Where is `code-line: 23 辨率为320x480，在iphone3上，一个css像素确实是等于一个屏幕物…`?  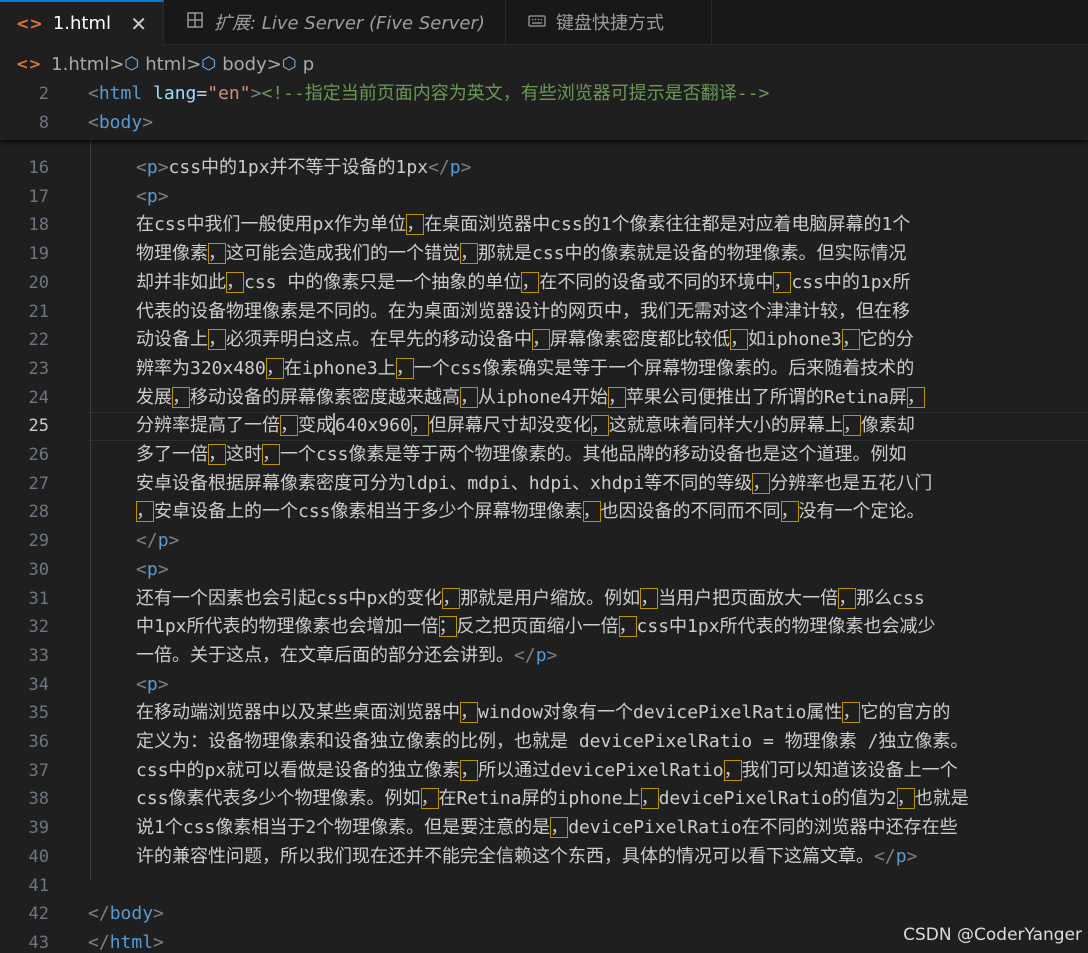 code-line: 23 辨率为320x480，在iphone3上，一个css像素确实是等于一个屏幕物… is located at coordinates (544, 369).